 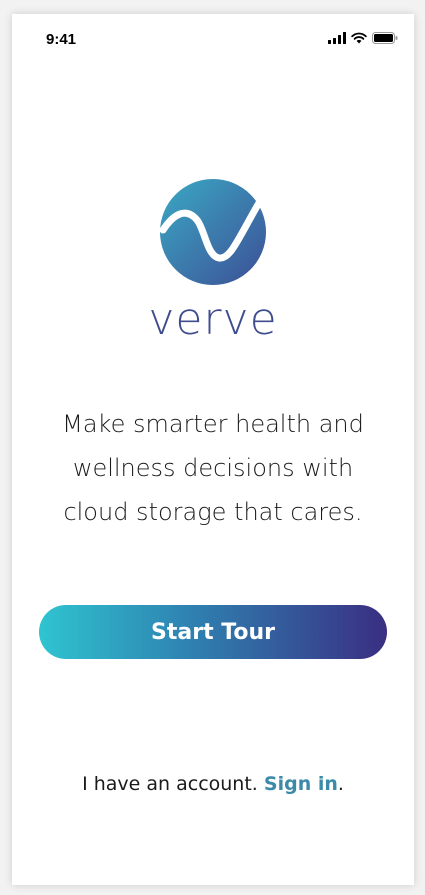 I want to click on status-bar: 9:41, so click(x=213, y=39).